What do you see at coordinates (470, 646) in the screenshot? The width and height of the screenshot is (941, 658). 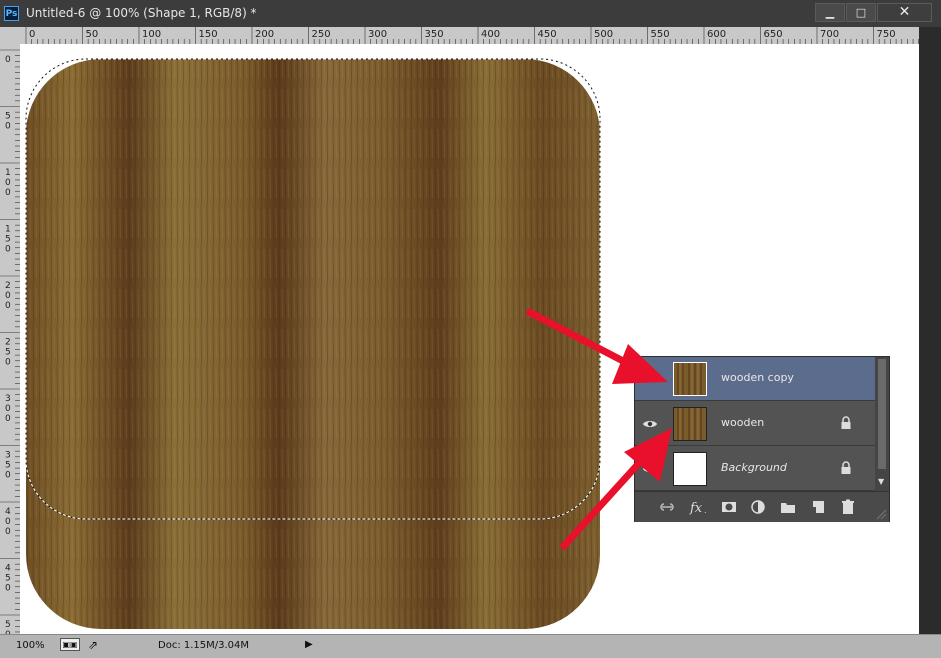 I see `status-bar: 100% ▣▣ ⇗ Doc: 1.15M/3.04M ▶` at bounding box center [470, 646].